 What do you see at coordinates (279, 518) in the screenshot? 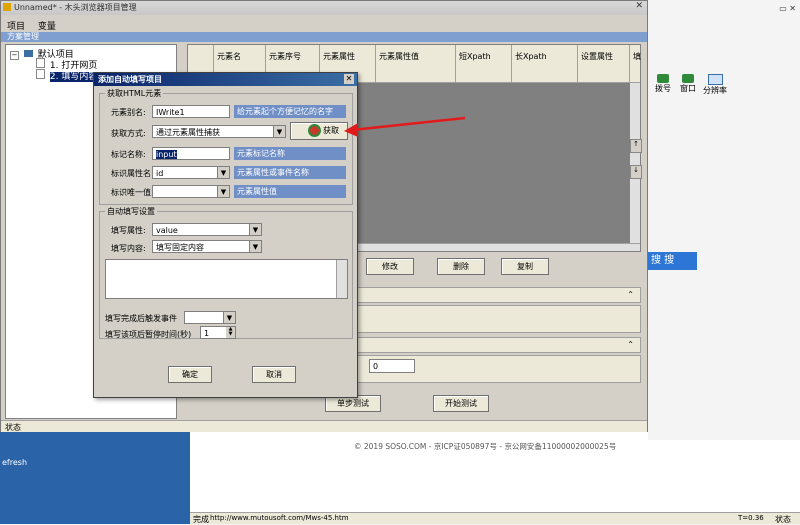
I see `status-url: http://www.mutousoft.com/Mws-45.htm` at bounding box center [279, 518].